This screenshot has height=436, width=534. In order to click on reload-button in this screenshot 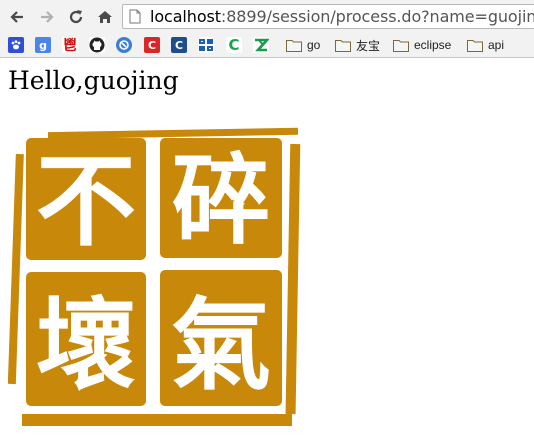, I will do `click(76, 17)`.